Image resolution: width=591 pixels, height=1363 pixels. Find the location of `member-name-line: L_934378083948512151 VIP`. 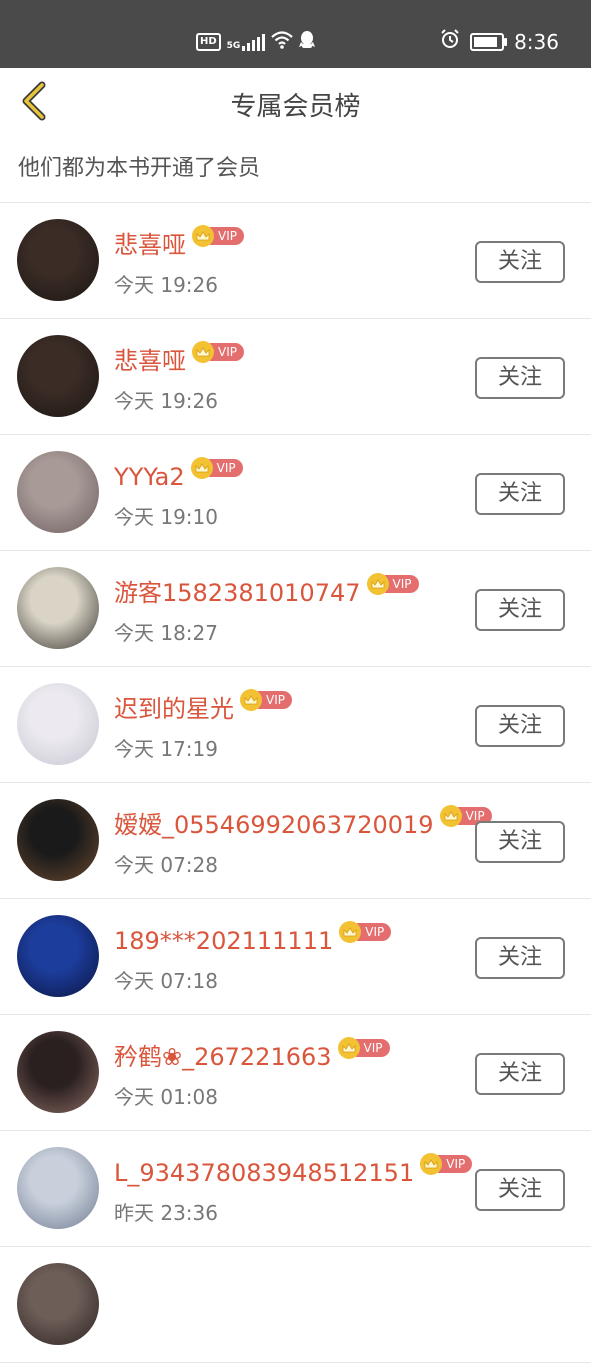

member-name-line: L_934378083948512151 VIP is located at coordinates (293, 1172).